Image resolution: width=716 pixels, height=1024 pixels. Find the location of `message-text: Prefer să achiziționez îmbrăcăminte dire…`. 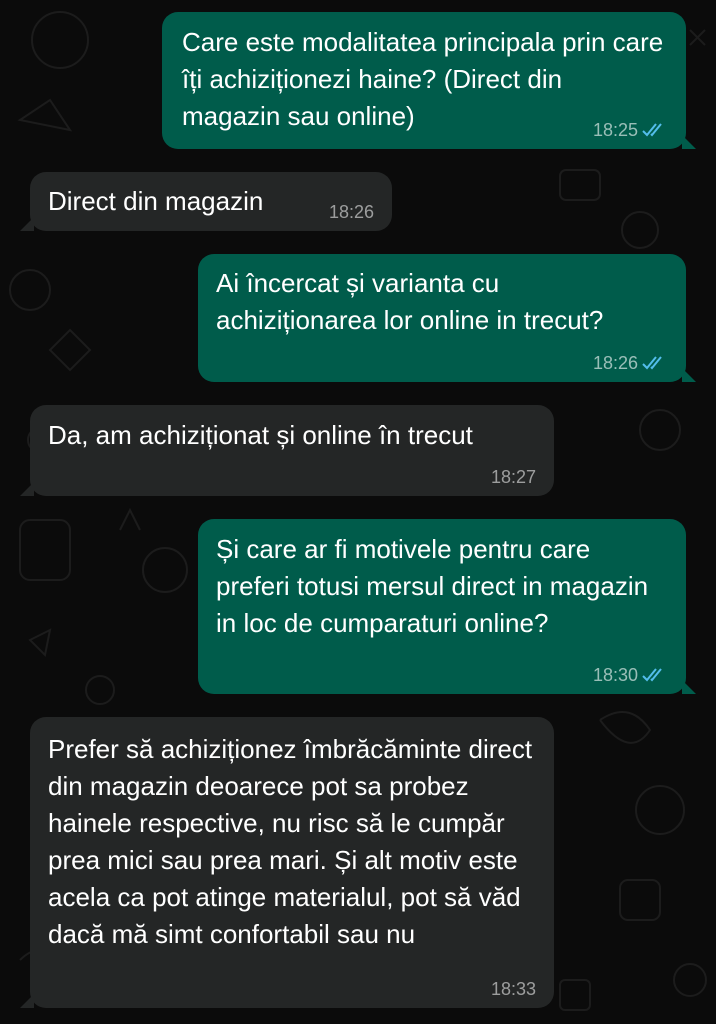

message-text: Prefer să achiziționez îmbrăcăminte dire… is located at coordinates (290, 841).